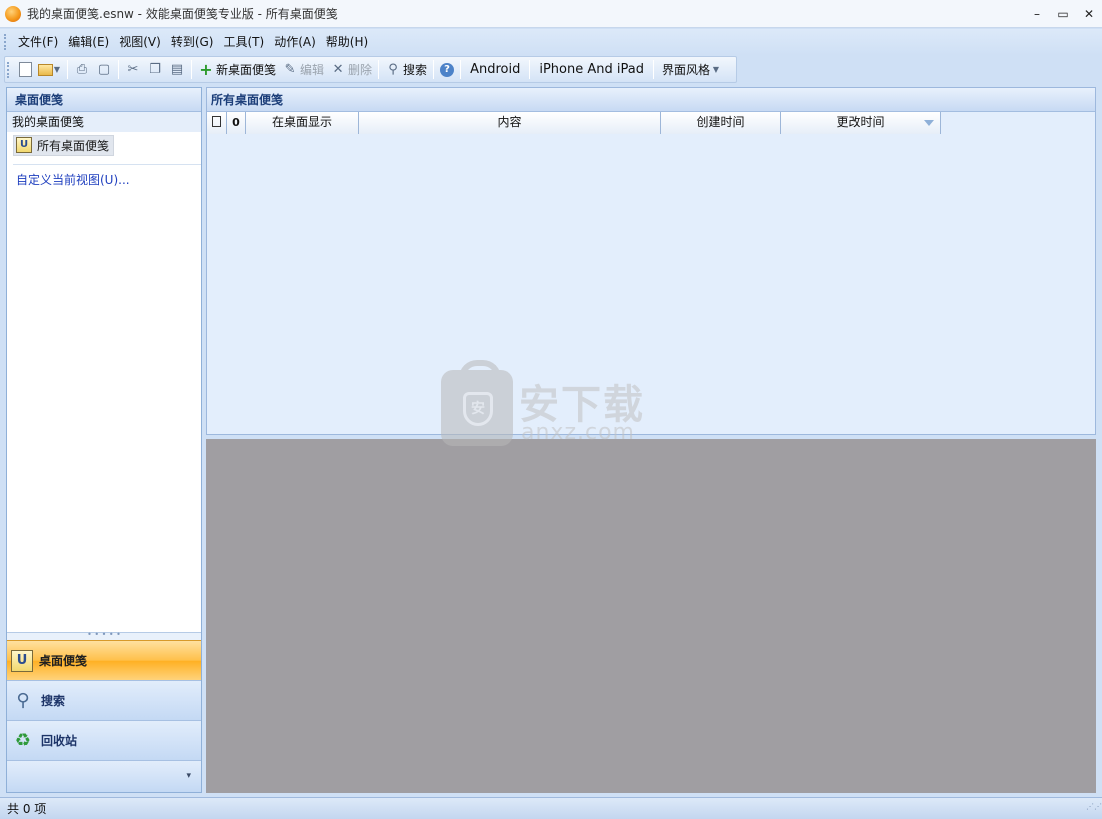 The image size is (1102, 819). Describe the element at coordinates (578, 432) in the screenshot. I see `watermark-subtitle: anxz.com` at that location.